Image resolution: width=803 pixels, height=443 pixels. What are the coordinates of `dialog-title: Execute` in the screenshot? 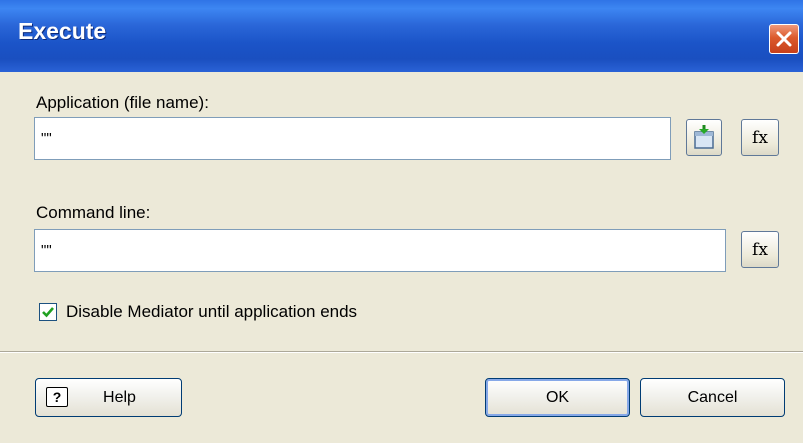 It's located at (62, 31).